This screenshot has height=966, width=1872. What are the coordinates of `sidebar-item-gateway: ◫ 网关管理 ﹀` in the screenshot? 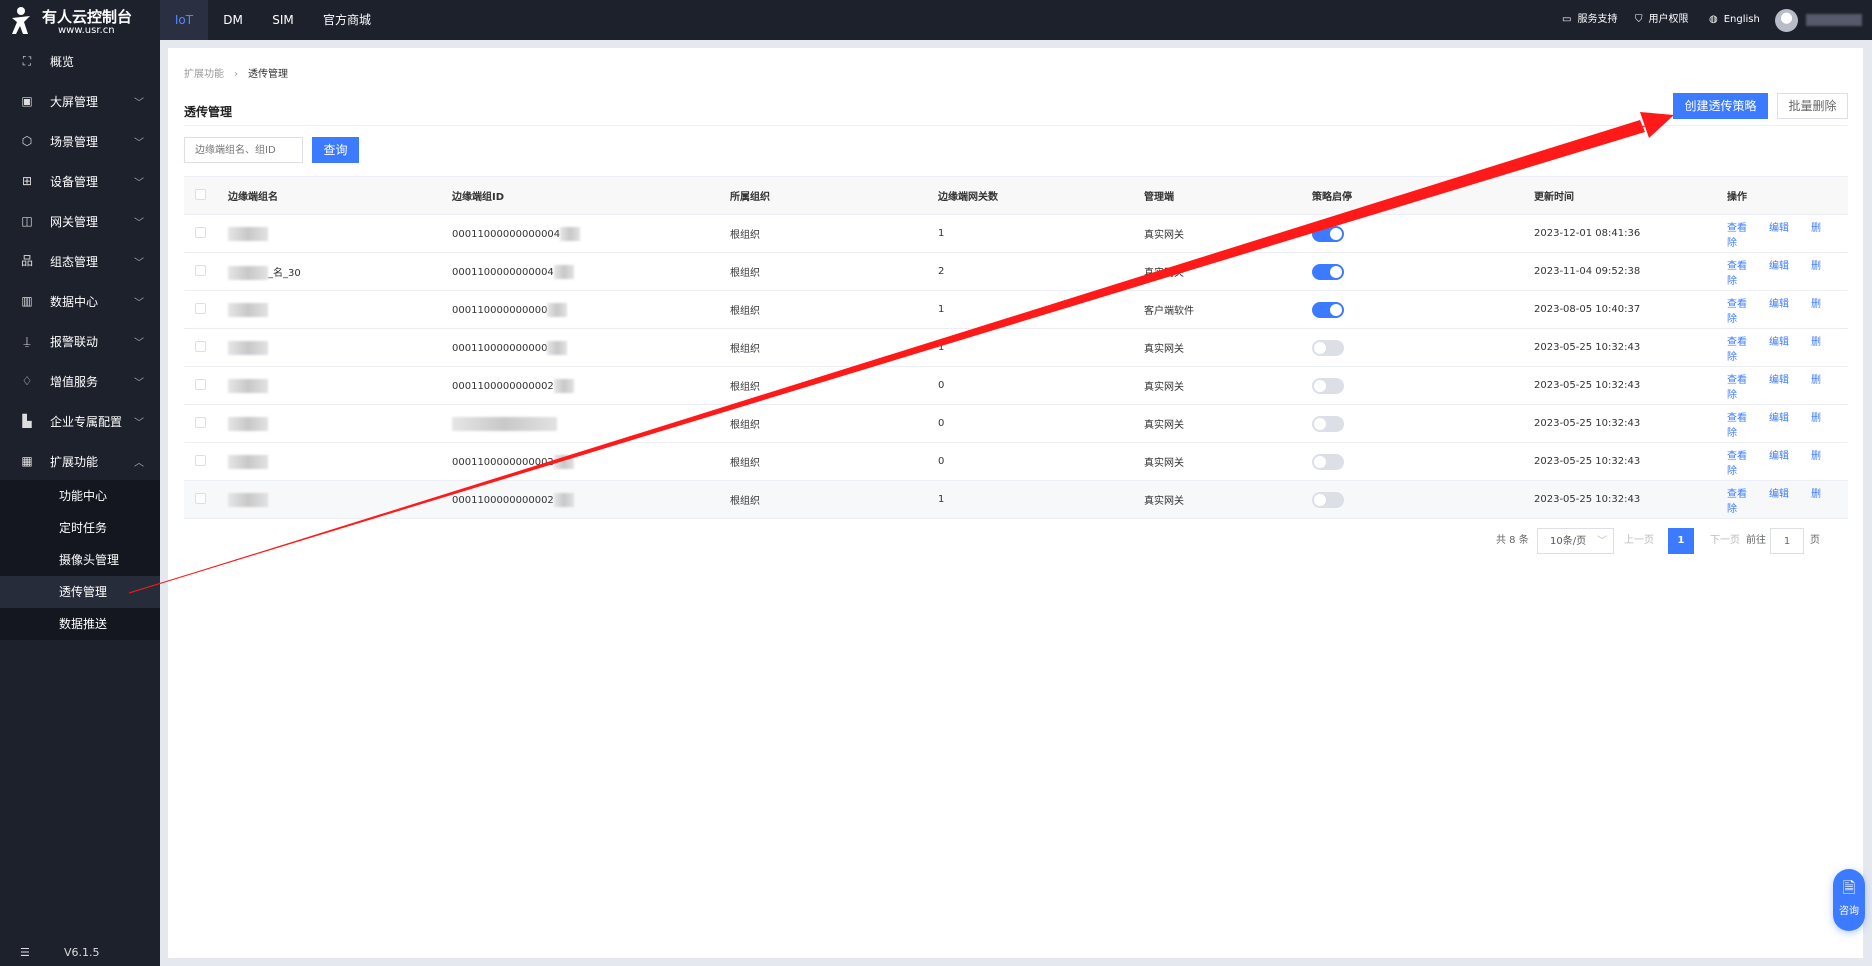 It's located at (80, 221).